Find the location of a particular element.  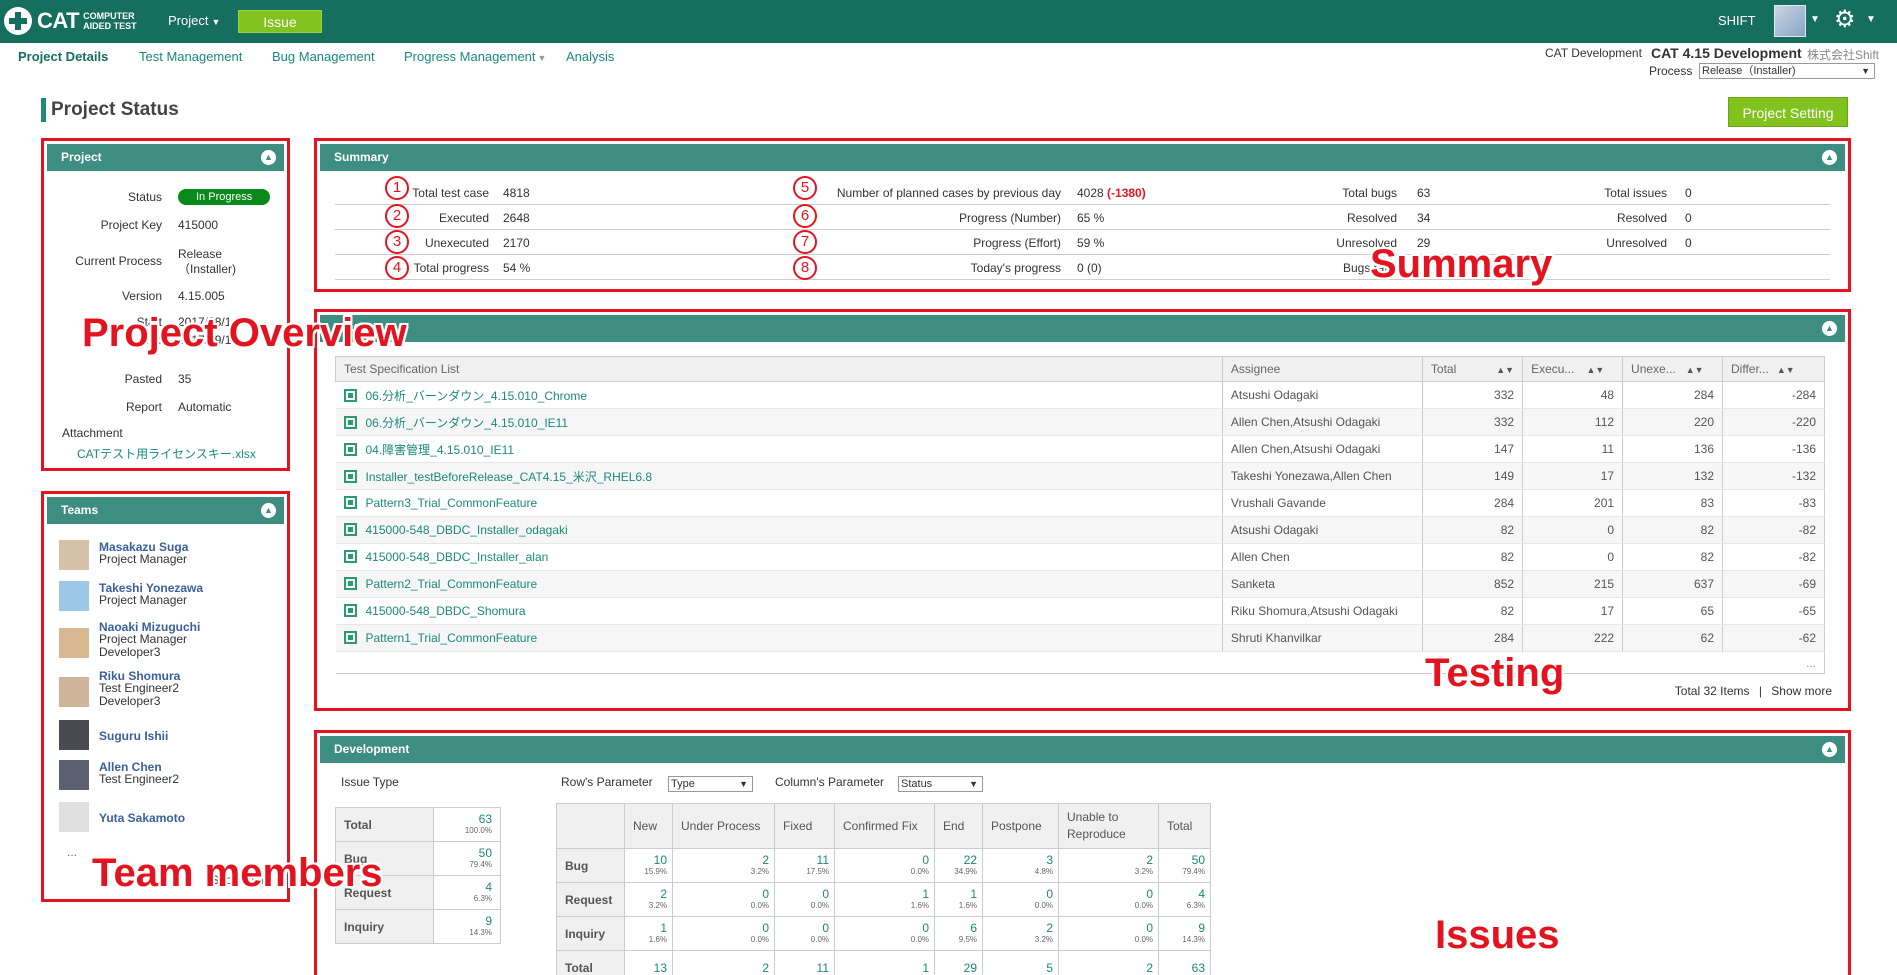

tab-project-details: Project Details is located at coordinates (63, 56).